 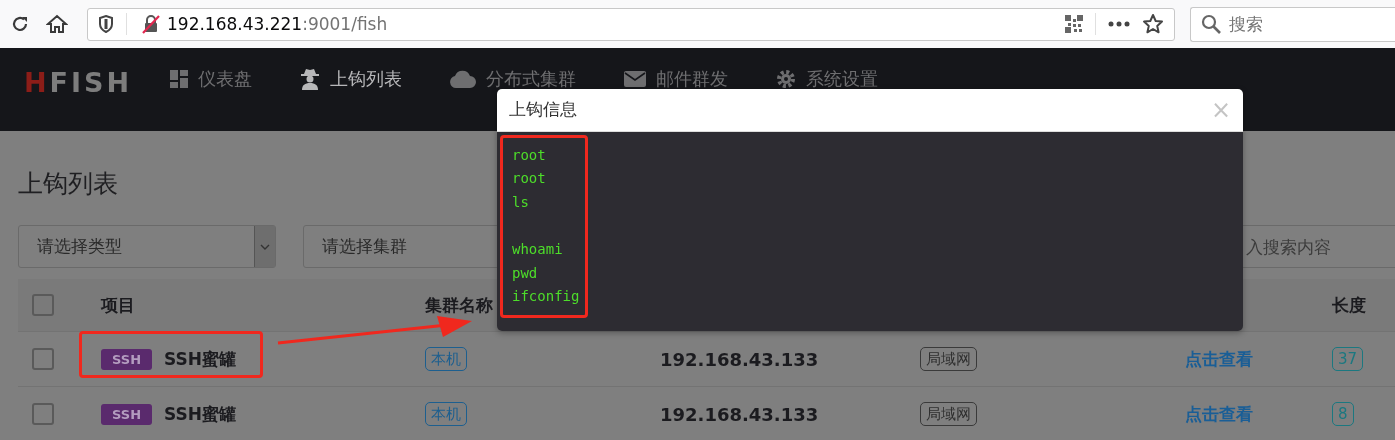 What do you see at coordinates (459, 305) in the screenshot?
I see `column-header: 集群名称` at bounding box center [459, 305].